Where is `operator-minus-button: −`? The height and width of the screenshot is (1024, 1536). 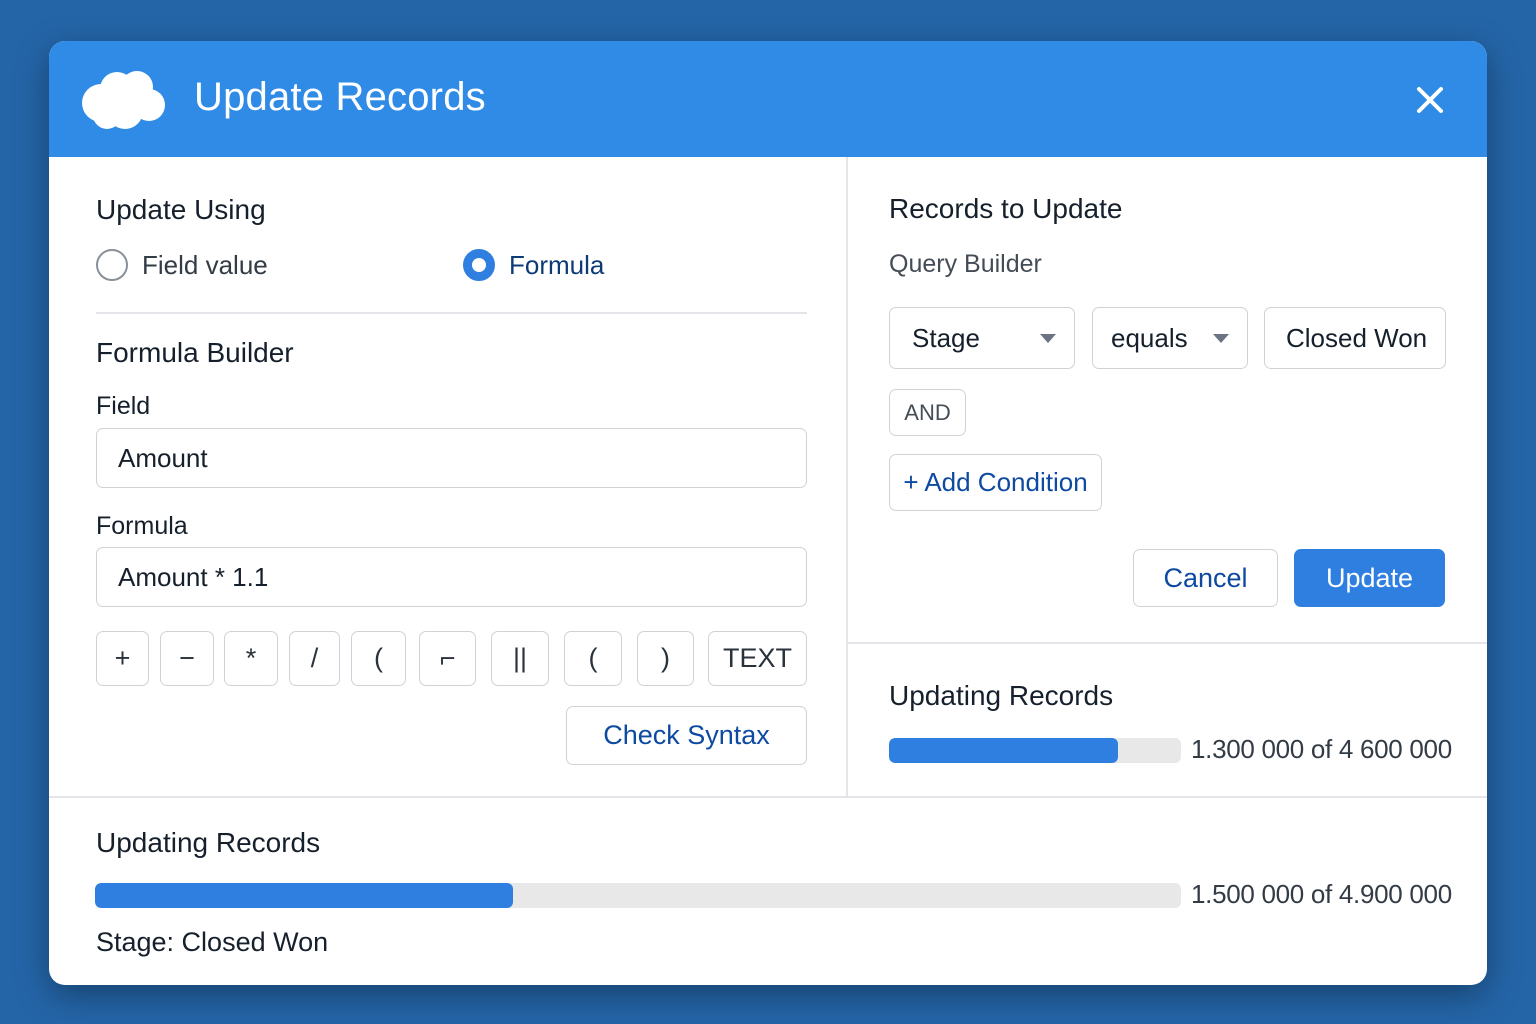 operator-minus-button: − is located at coordinates (187, 658).